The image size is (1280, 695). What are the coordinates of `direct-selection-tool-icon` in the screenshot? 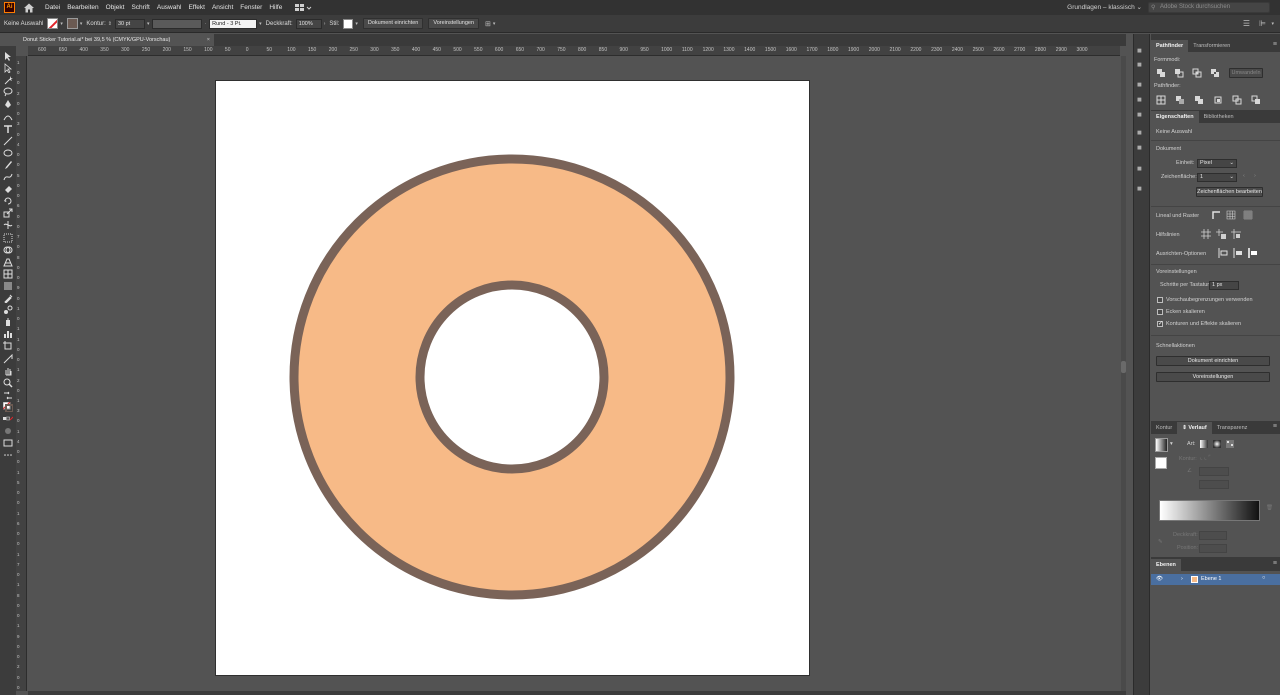 It's located at (8, 68).